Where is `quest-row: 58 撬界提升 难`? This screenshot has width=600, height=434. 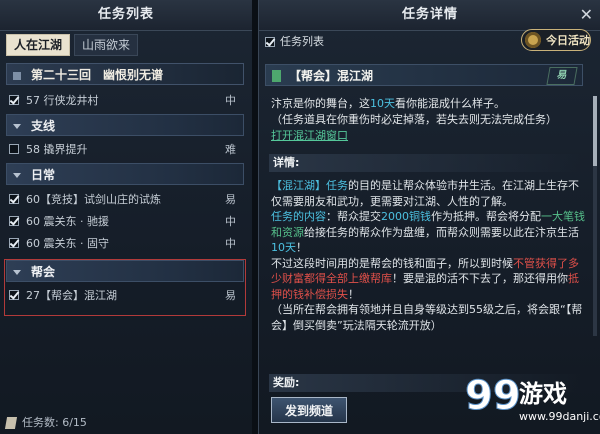 quest-row: 58 撬界提升 难 is located at coordinates (125, 150).